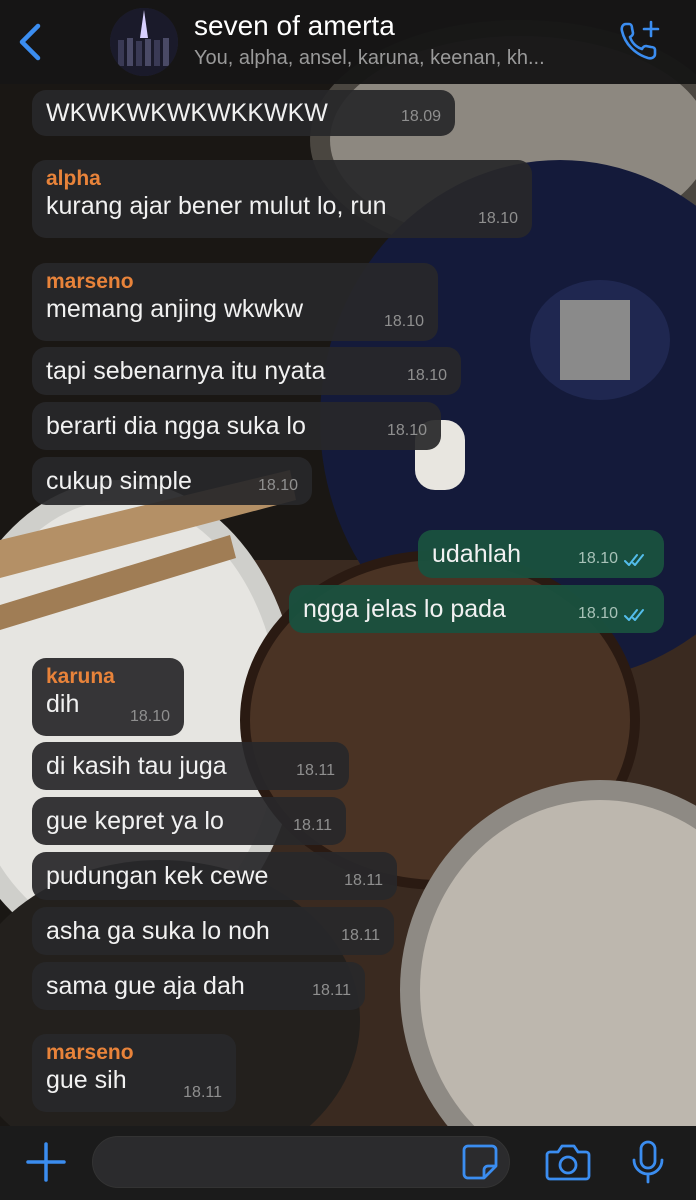  Describe the element at coordinates (420, 116) in the screenshot. I see `message-time: 18.09` at that location.